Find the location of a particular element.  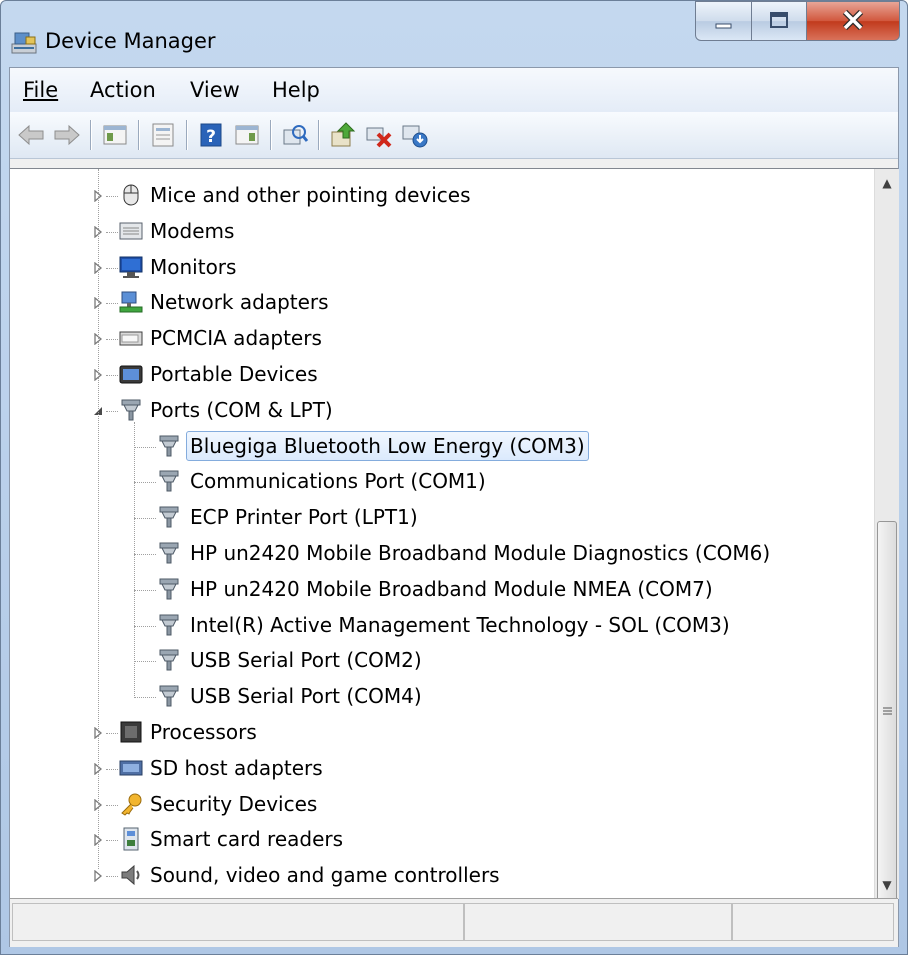

tree-device: Communications Port (COM1) is located at coordinates (440, 481).